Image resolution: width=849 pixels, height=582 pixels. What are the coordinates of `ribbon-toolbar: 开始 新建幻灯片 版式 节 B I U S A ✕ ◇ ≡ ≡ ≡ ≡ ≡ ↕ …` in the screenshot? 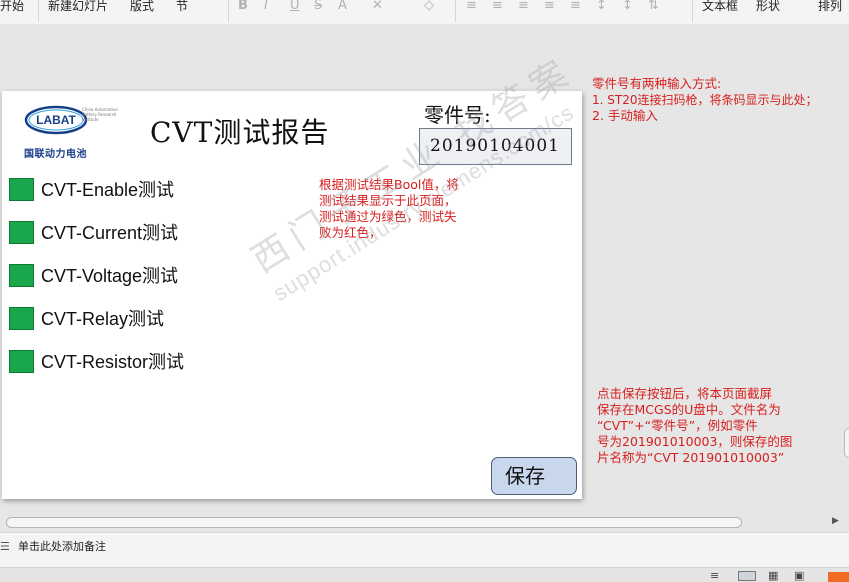 It's located at (424, 12).